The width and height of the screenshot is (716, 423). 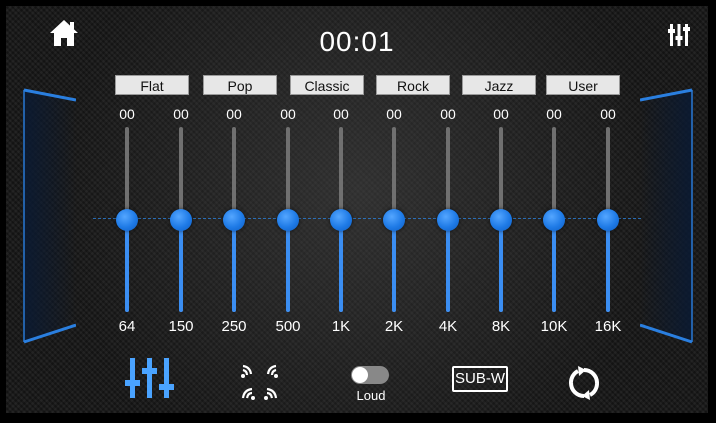 What do you see at coordinates (341, 326) in the screenshot?
I see `band-frequency-label: 1K` at bounding box center [341, 326].